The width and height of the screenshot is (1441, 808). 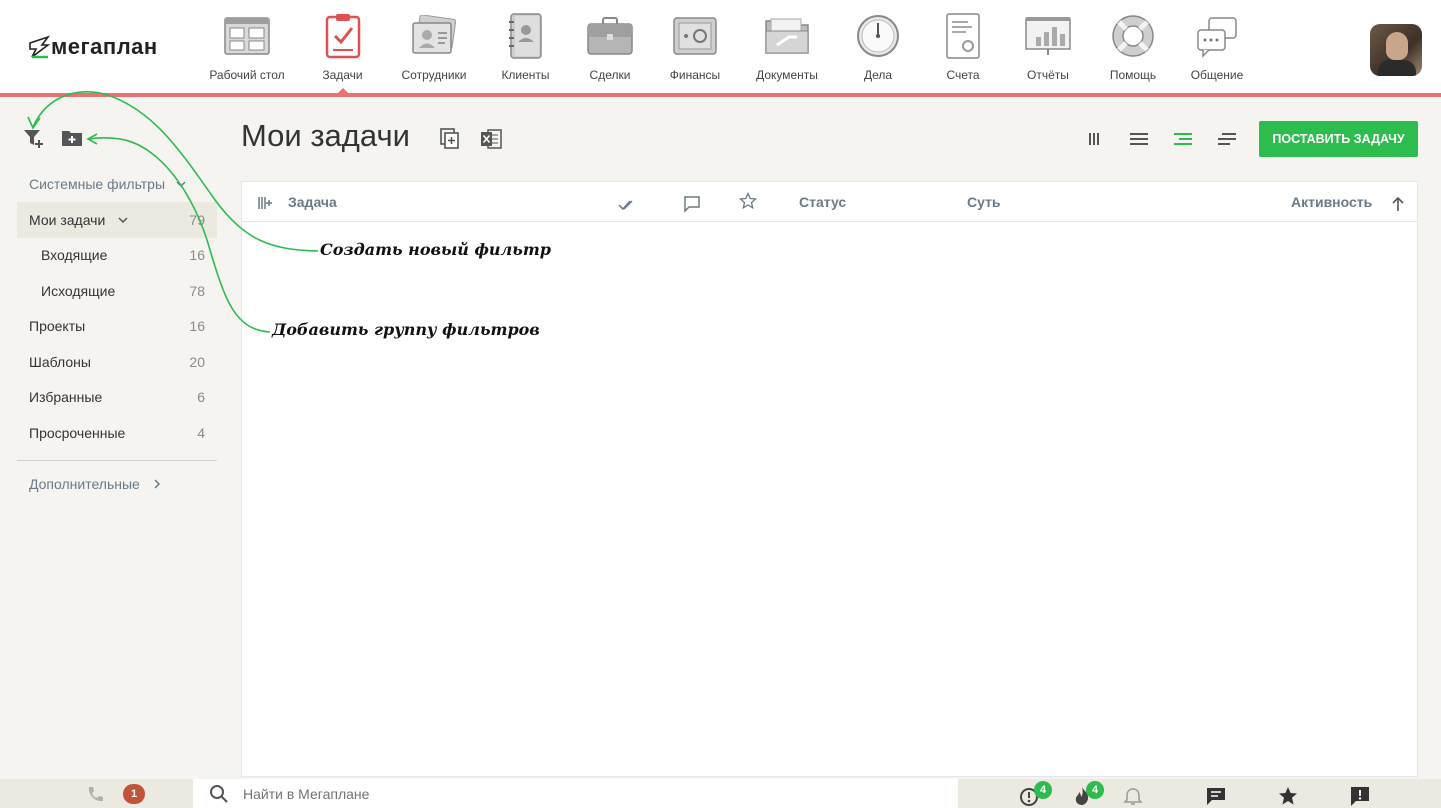 I want to click on bell-icon, so click(x=1133, y=797).